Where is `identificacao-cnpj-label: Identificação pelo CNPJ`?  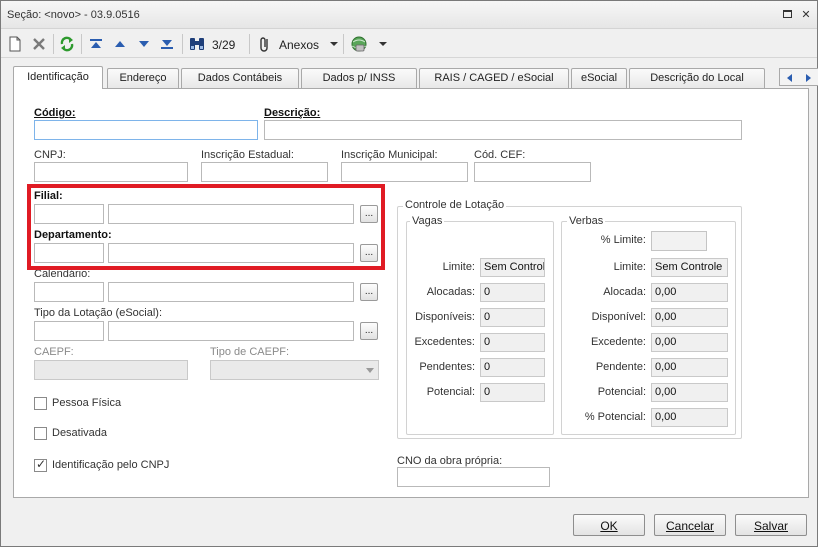
identificacao-cnpj-label: Identificação pelo CNPJ is located at coordinates (111, 465).